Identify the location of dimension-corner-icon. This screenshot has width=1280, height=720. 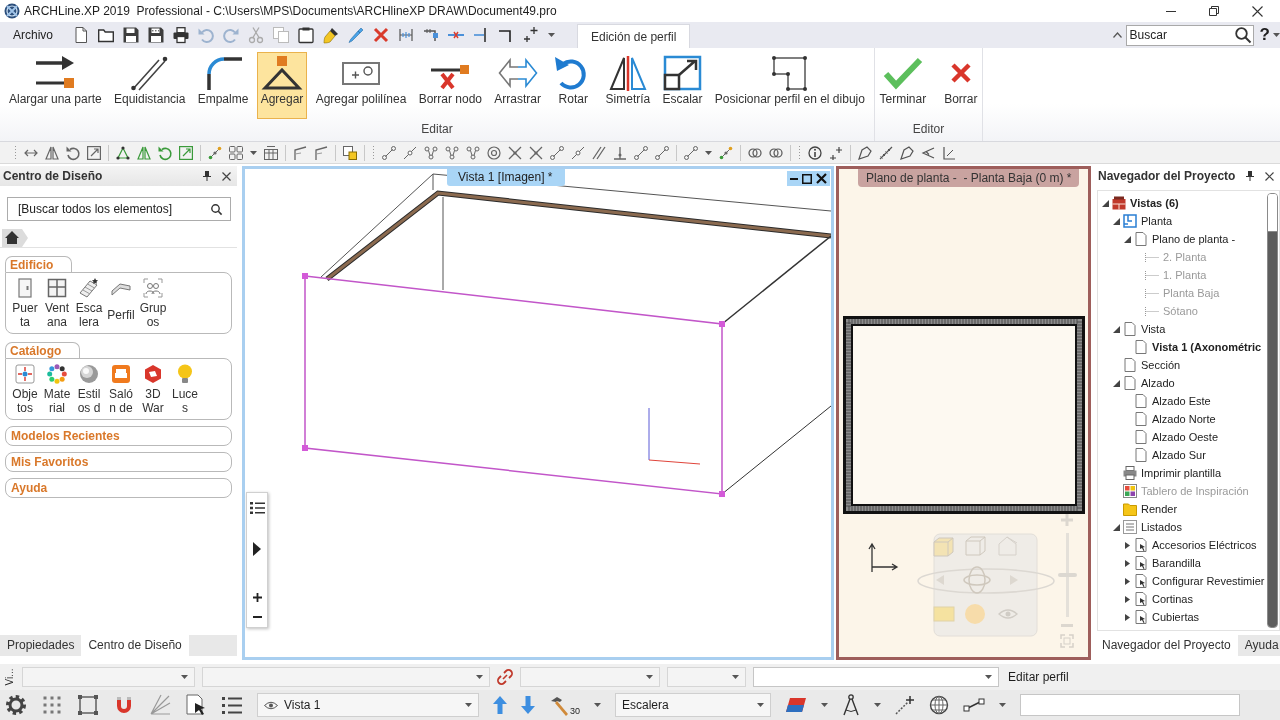
(431, 35).